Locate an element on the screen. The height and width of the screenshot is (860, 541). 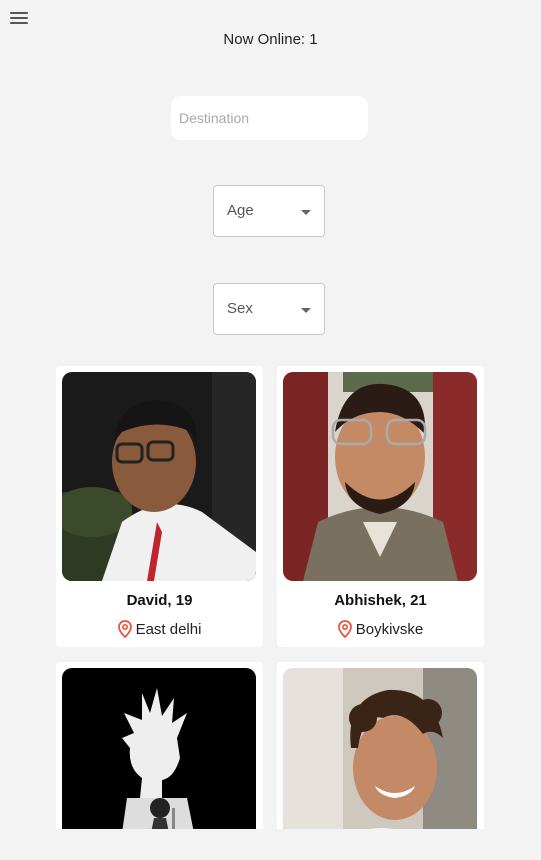
profile-name-age: Abhishek, 21 is located at coordinates (380, 600).